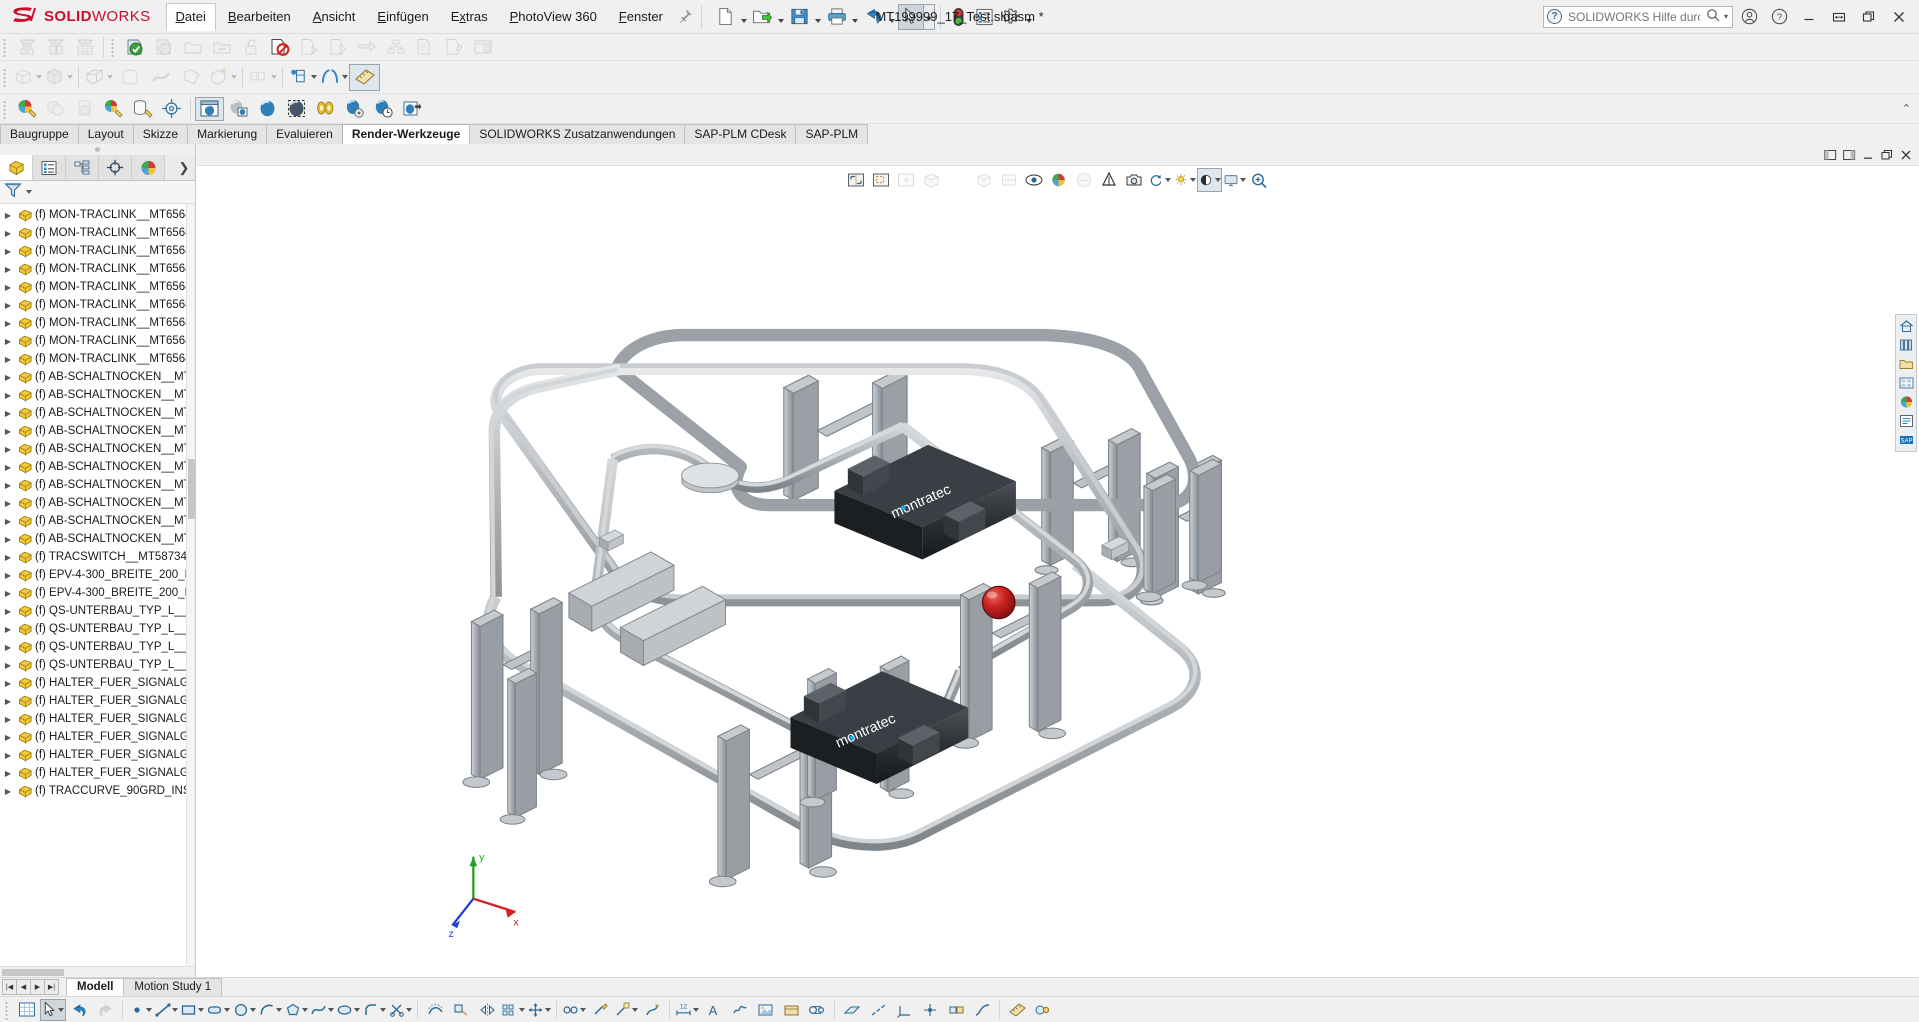 The width and height of the screenshot is (1919, 1022). What do you see at coordinates (1906, 402) in the screenshot?
I see `color-sphere-icon` at bounding box center [1906, 402].